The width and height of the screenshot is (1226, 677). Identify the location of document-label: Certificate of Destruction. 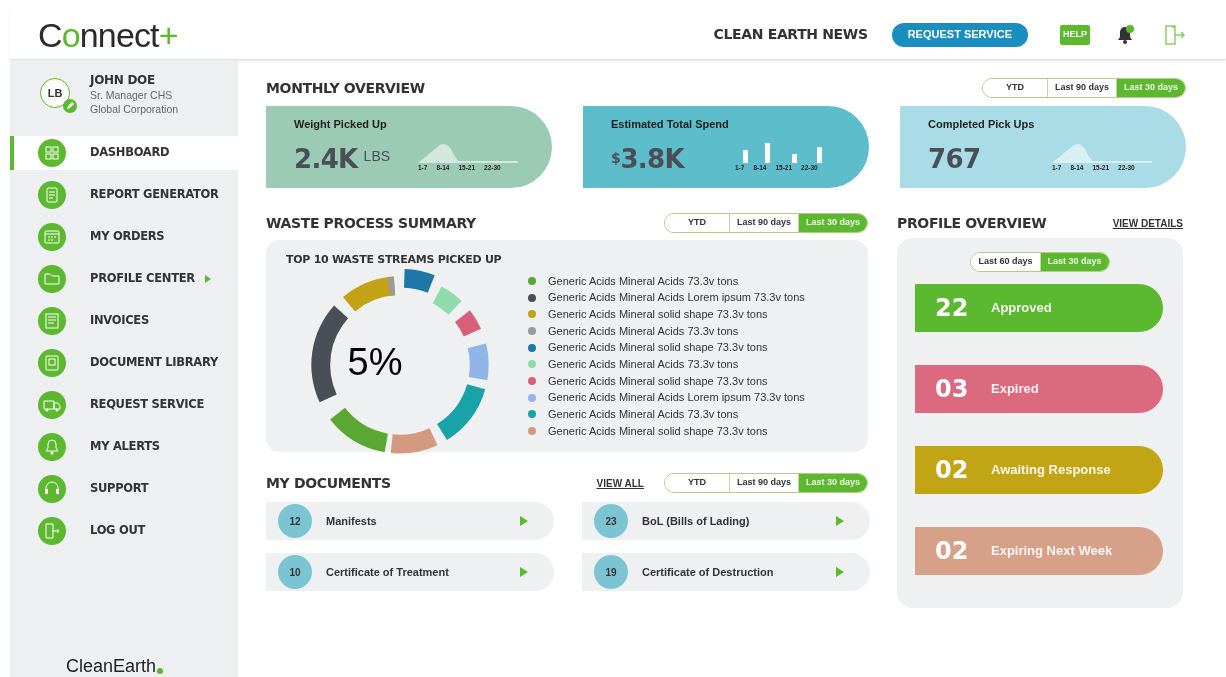
(708, 572).